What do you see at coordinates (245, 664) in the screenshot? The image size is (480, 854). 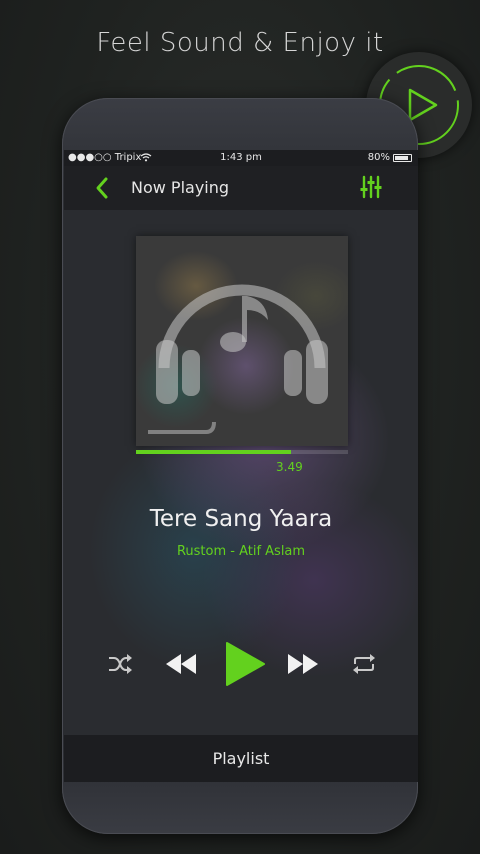 I see `play-icon` at bounding box center [245, 664].